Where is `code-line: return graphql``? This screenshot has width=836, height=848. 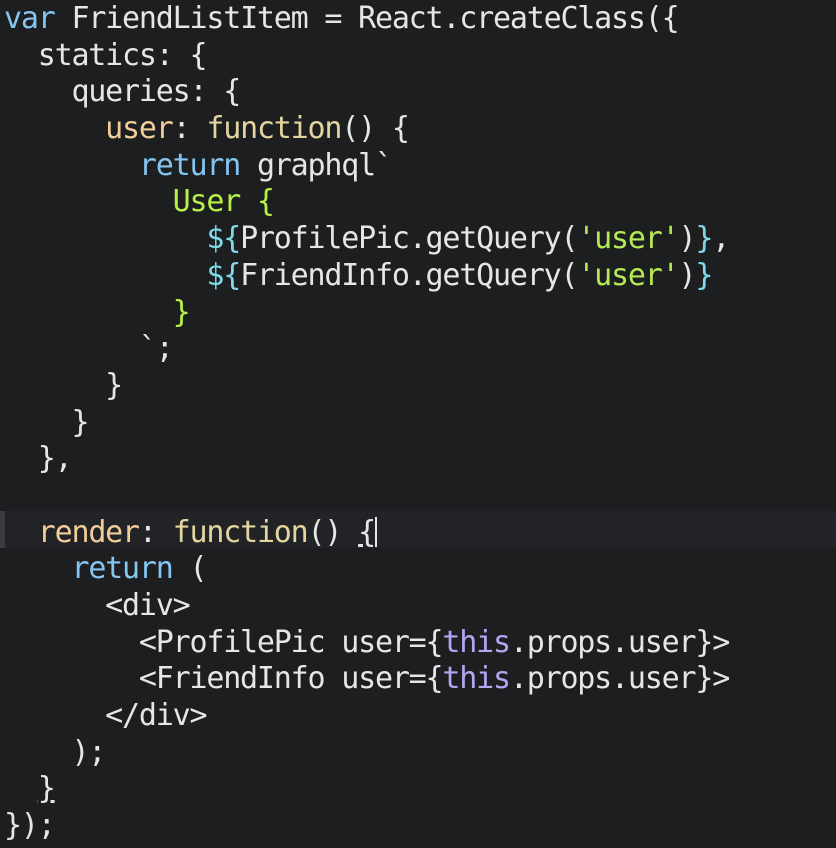 code-line: return graphql` is located at coordinates (366, 166).